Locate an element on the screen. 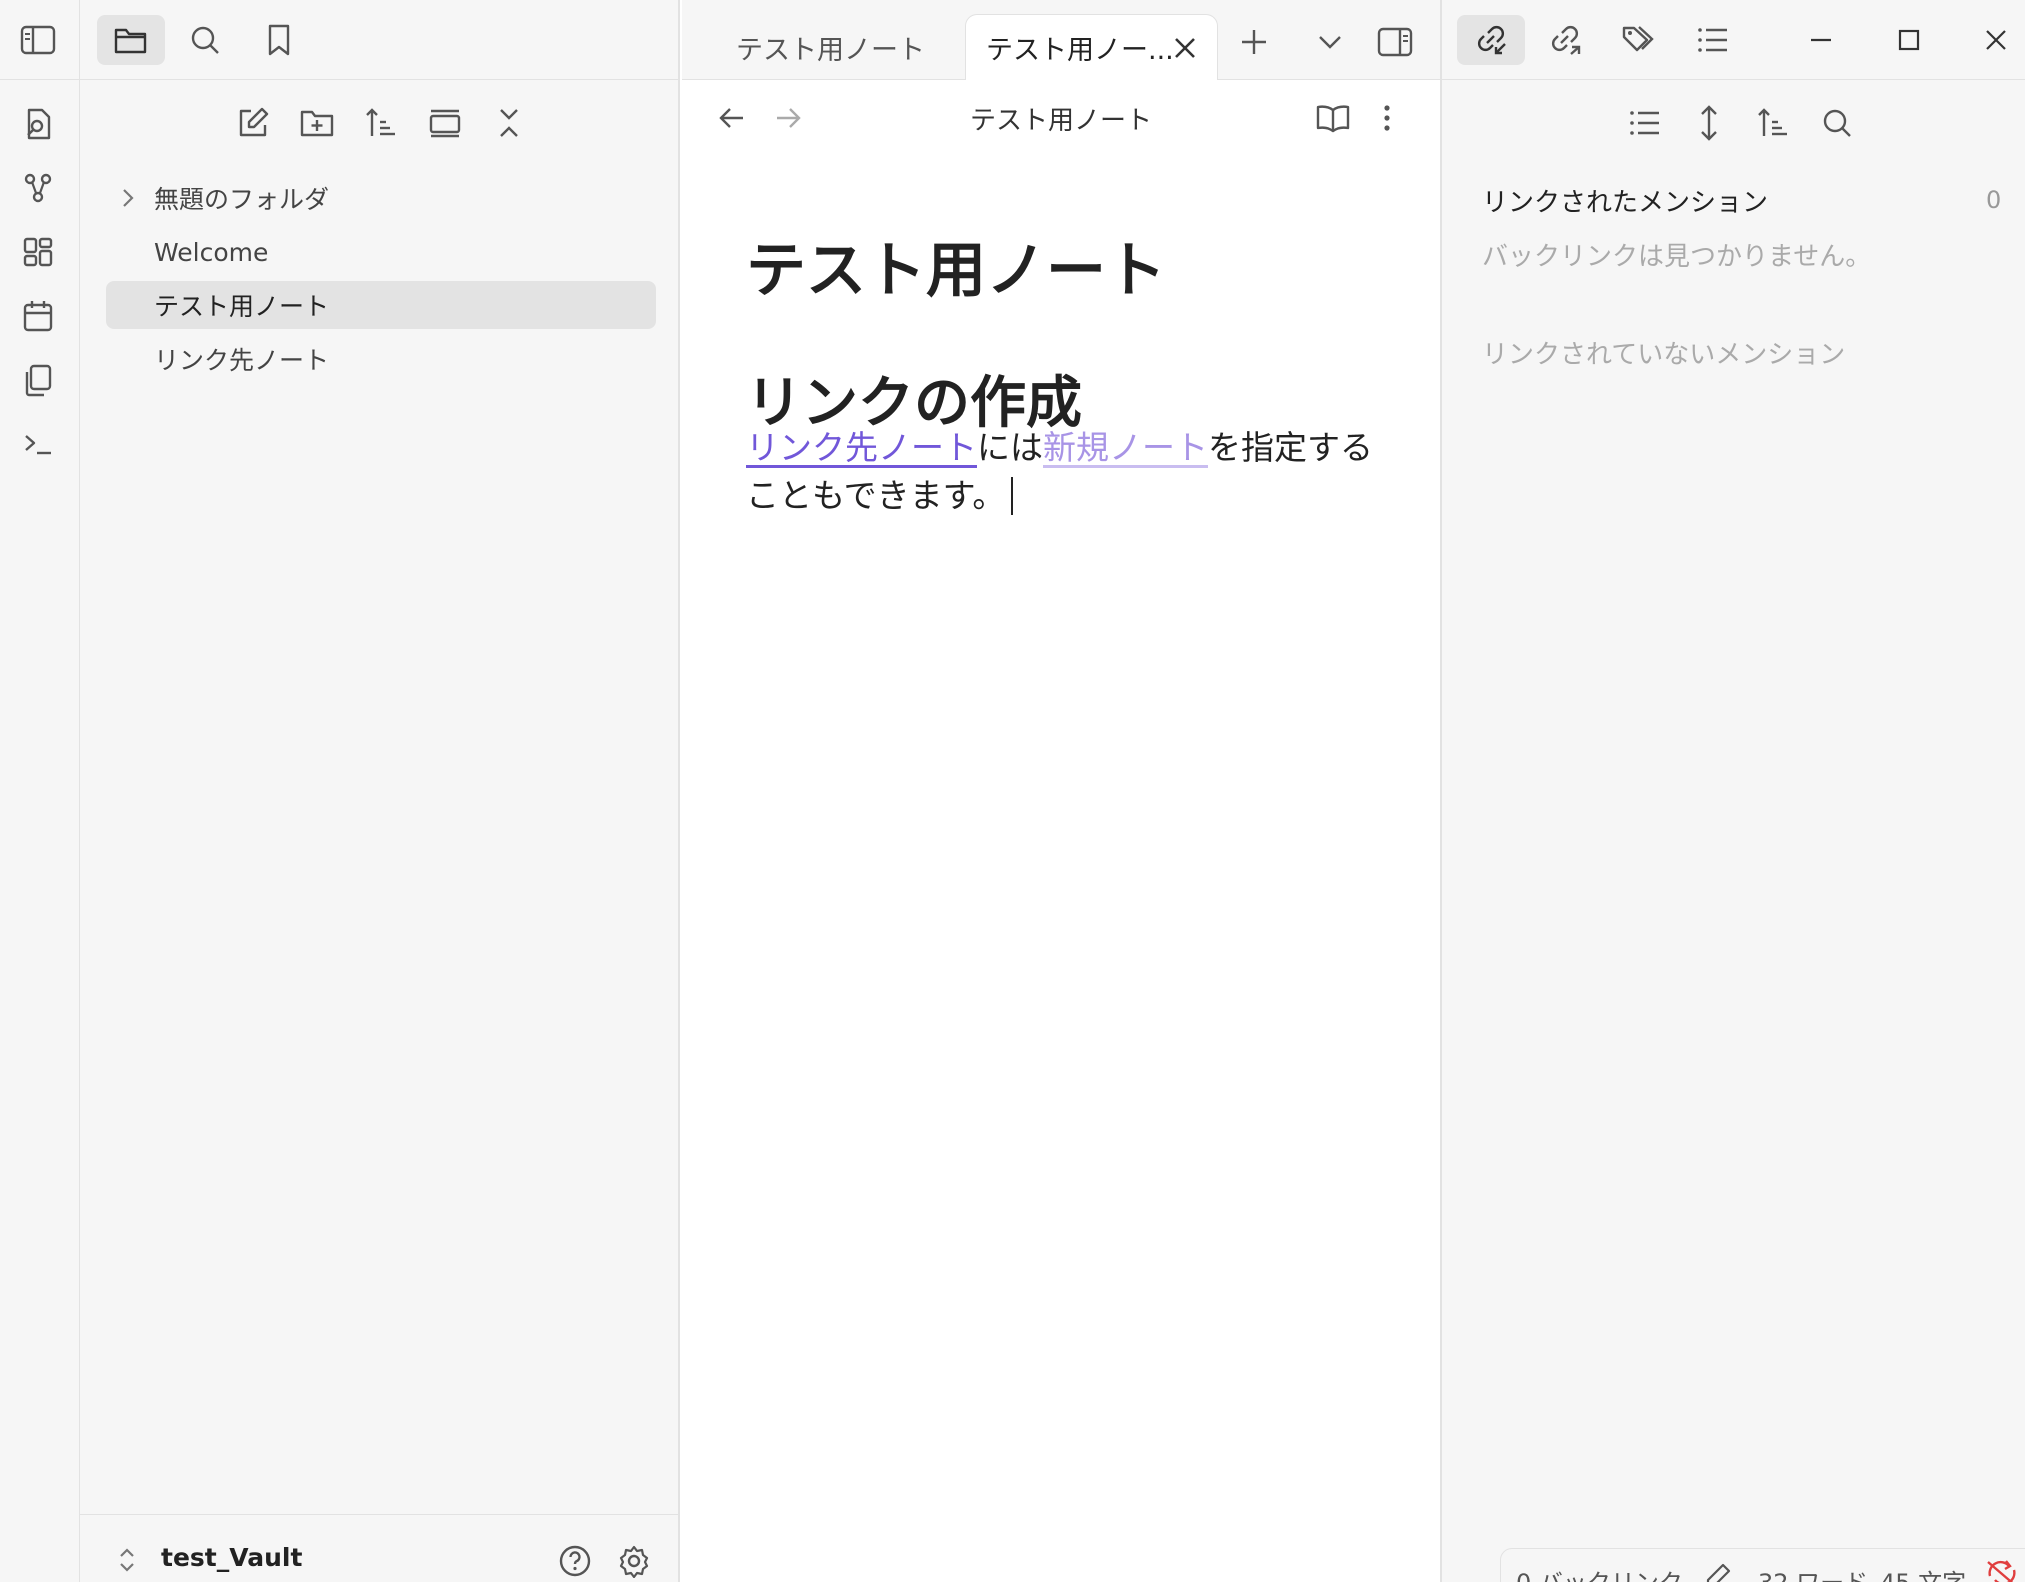 The width and height of the screenshot is (2025, 1582). graph-icon is located at coordinates (38, 188).